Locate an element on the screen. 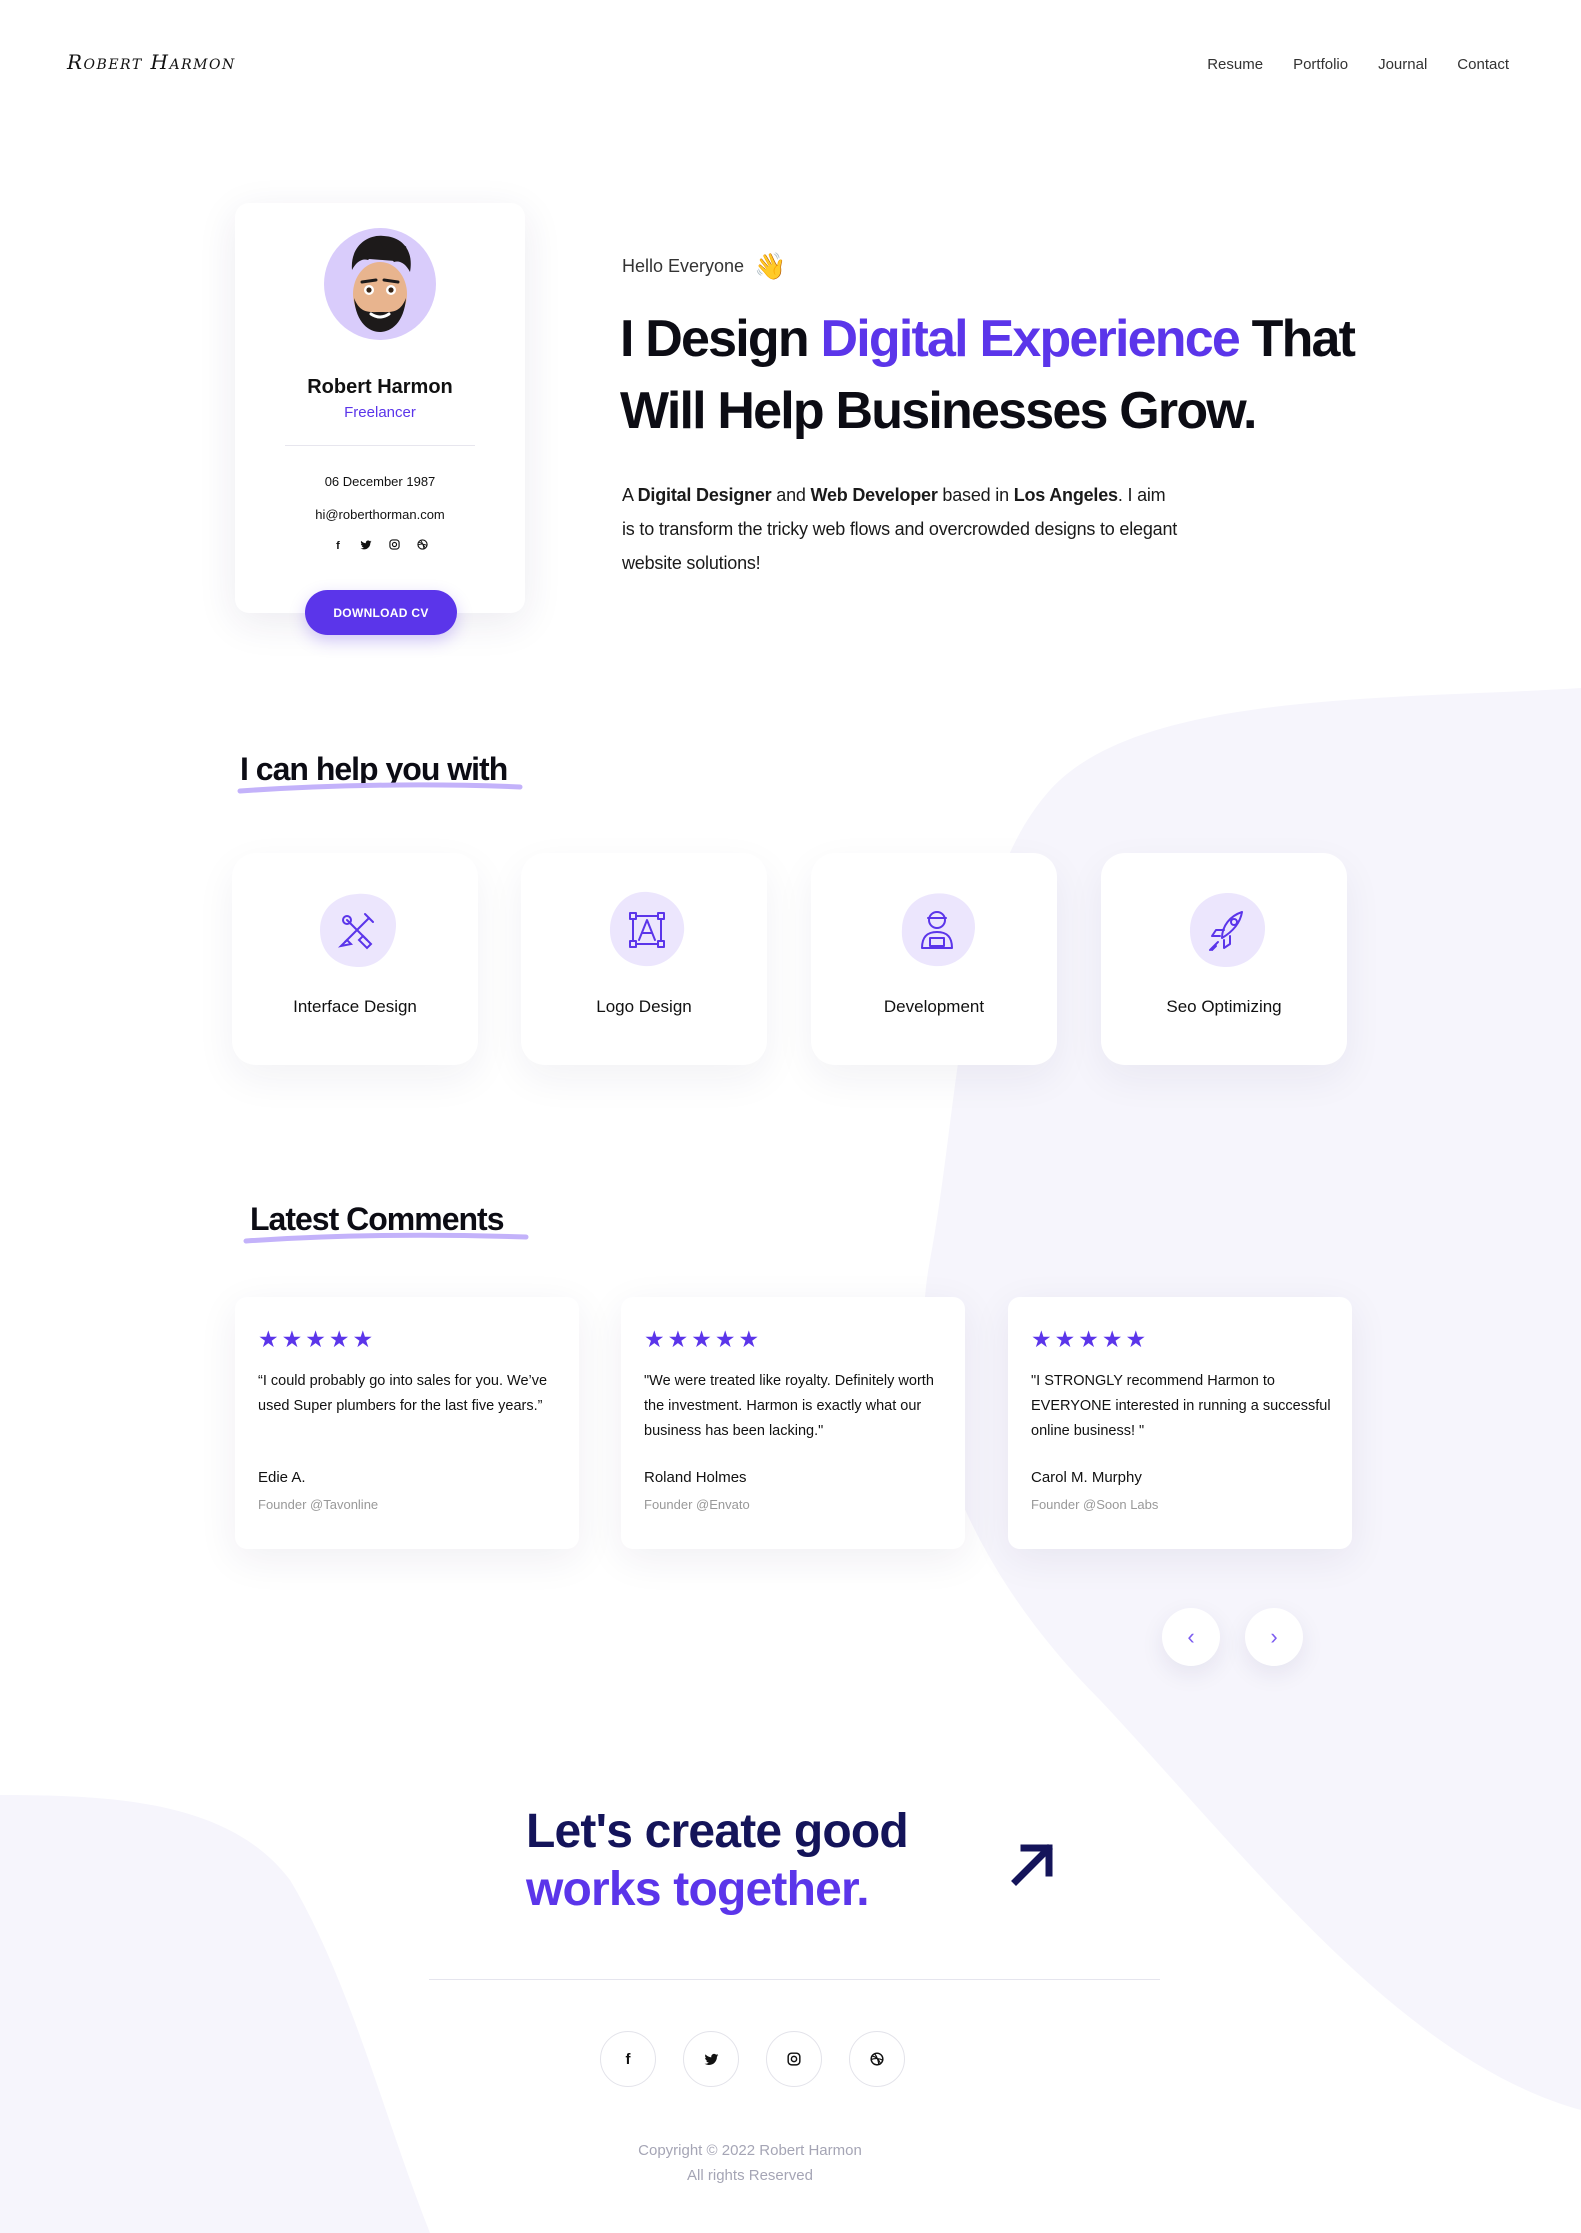 The image size is (1581, 2233). arrow-up-right-icon is located at coordinates (1033, 1864).